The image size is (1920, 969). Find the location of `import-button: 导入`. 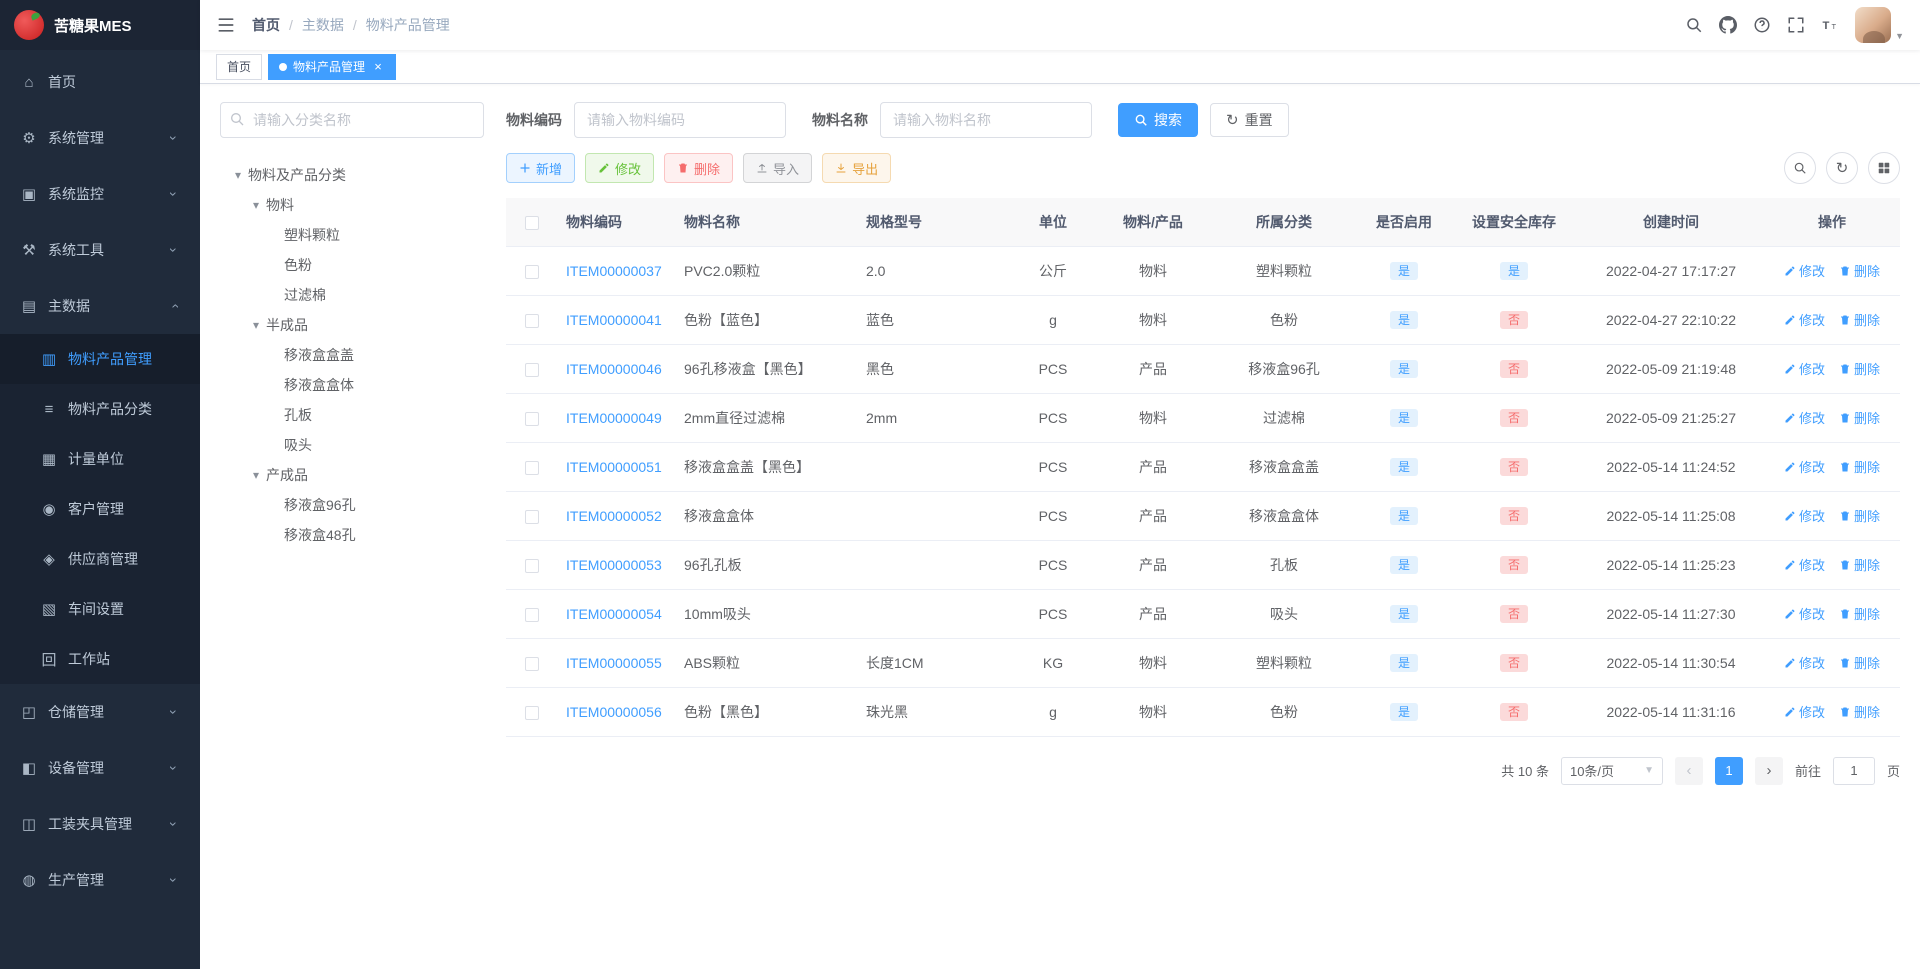

import-button: 导入 is located at coordinates (778, 168).